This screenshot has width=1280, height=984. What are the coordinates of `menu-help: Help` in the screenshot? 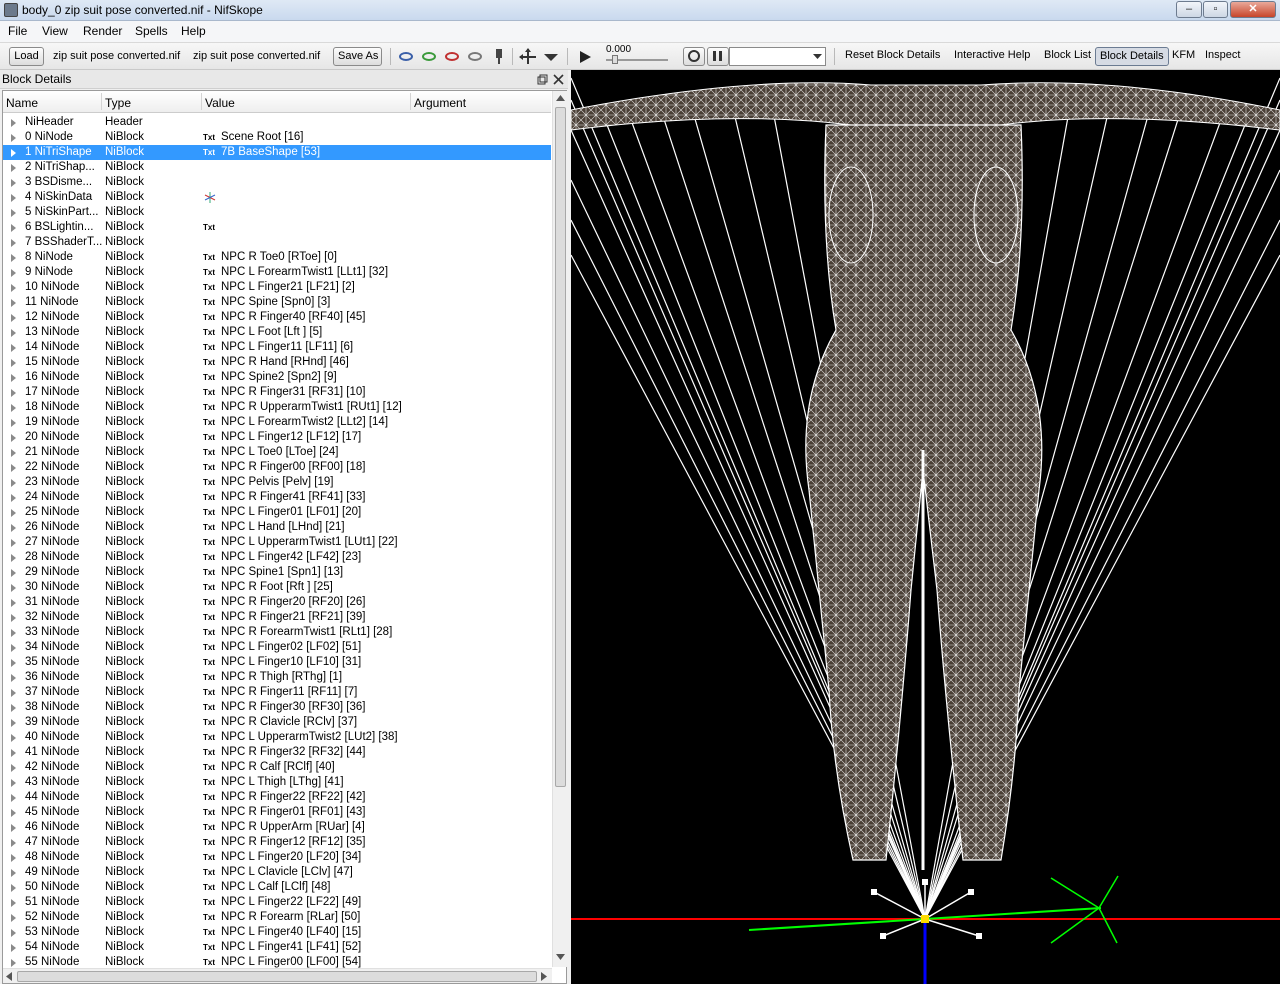 It's located at (193, 31).